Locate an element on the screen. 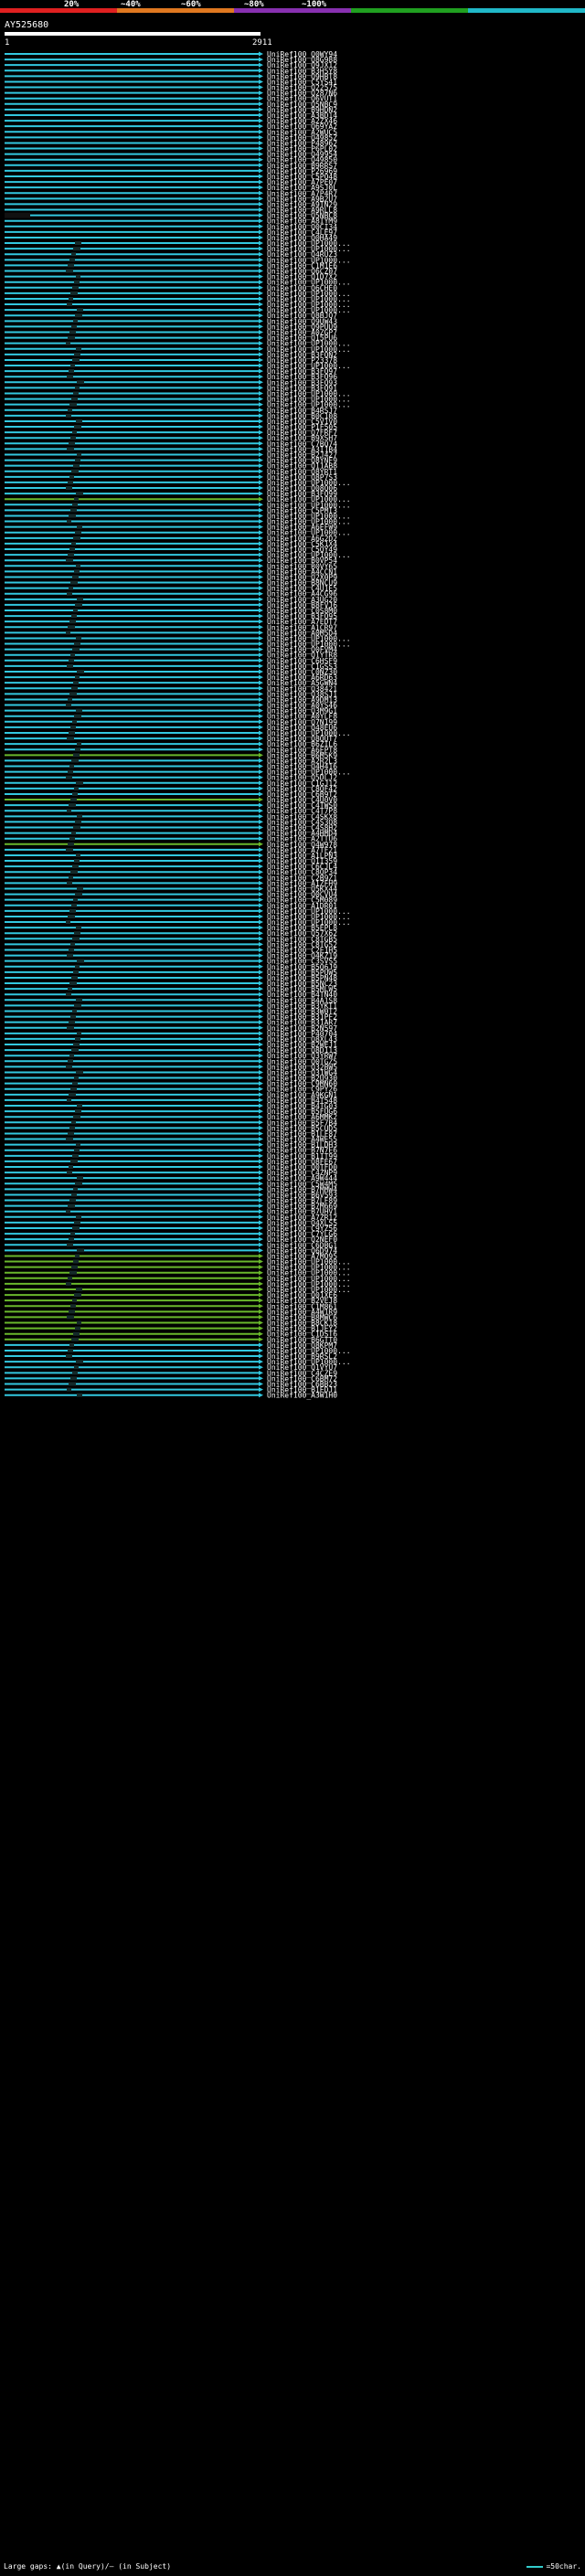 This screenshot has width=585, height=2576. hit-label: UniRef100_A3W1H0 is located at coordinates (302, 1396).